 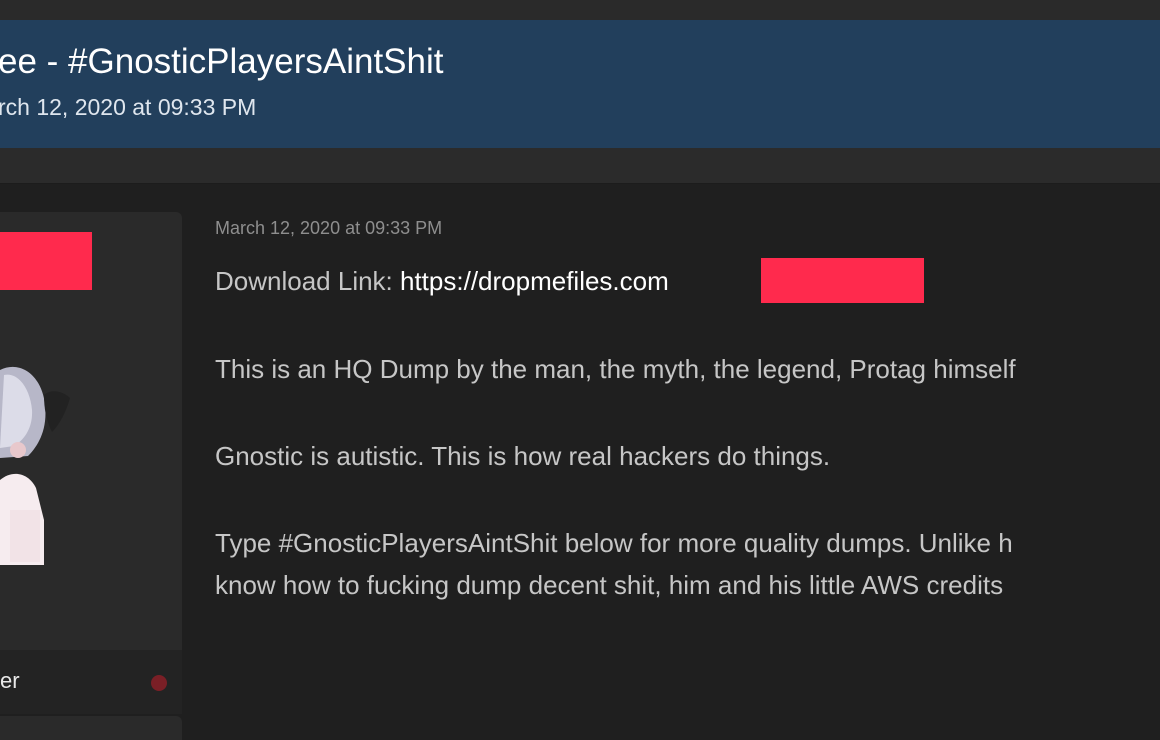 What do you see at coordinates (842, 280) in the screenshot?
I see `link-redaction` at bounding box center [842, 280].